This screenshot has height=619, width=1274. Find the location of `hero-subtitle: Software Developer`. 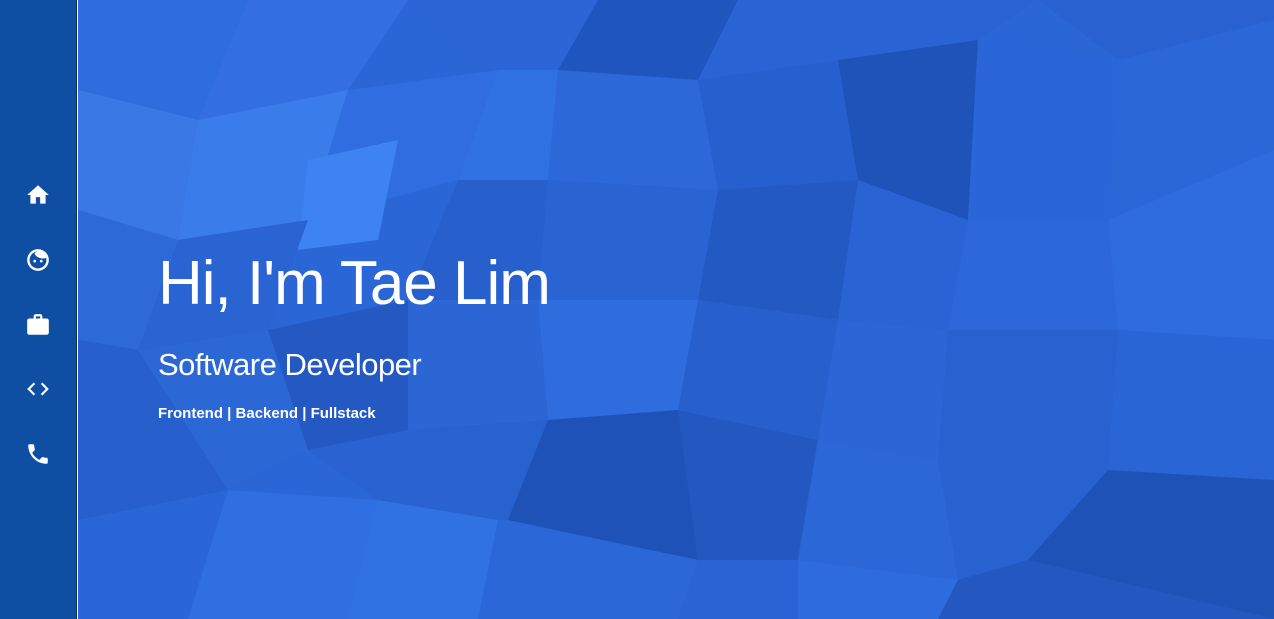

hero-subtitle: Software Developer is located at coordinates (290, 364).